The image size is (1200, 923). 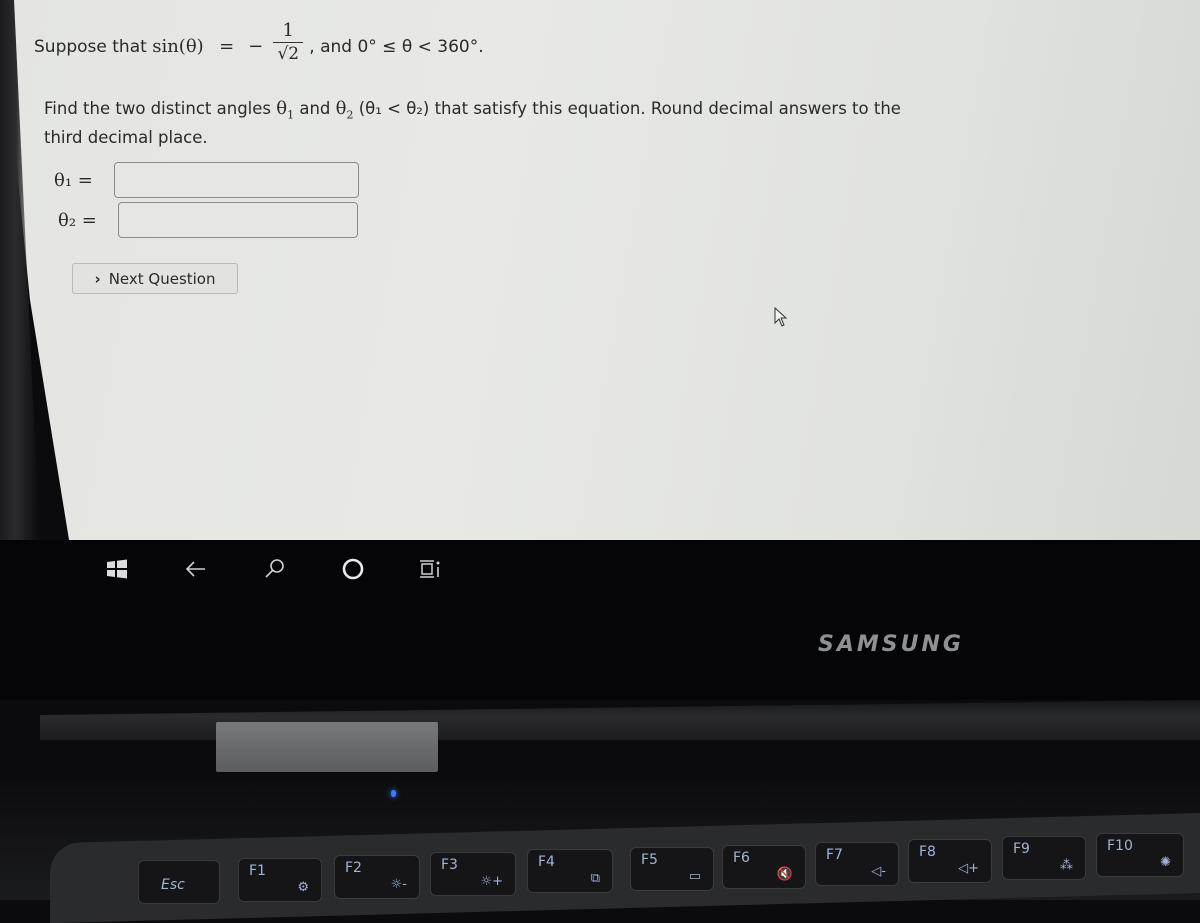 What do you see at coordinates (353, 868) in the screenshot?
I see `key-label: F2` at bounding box center [353, 868].